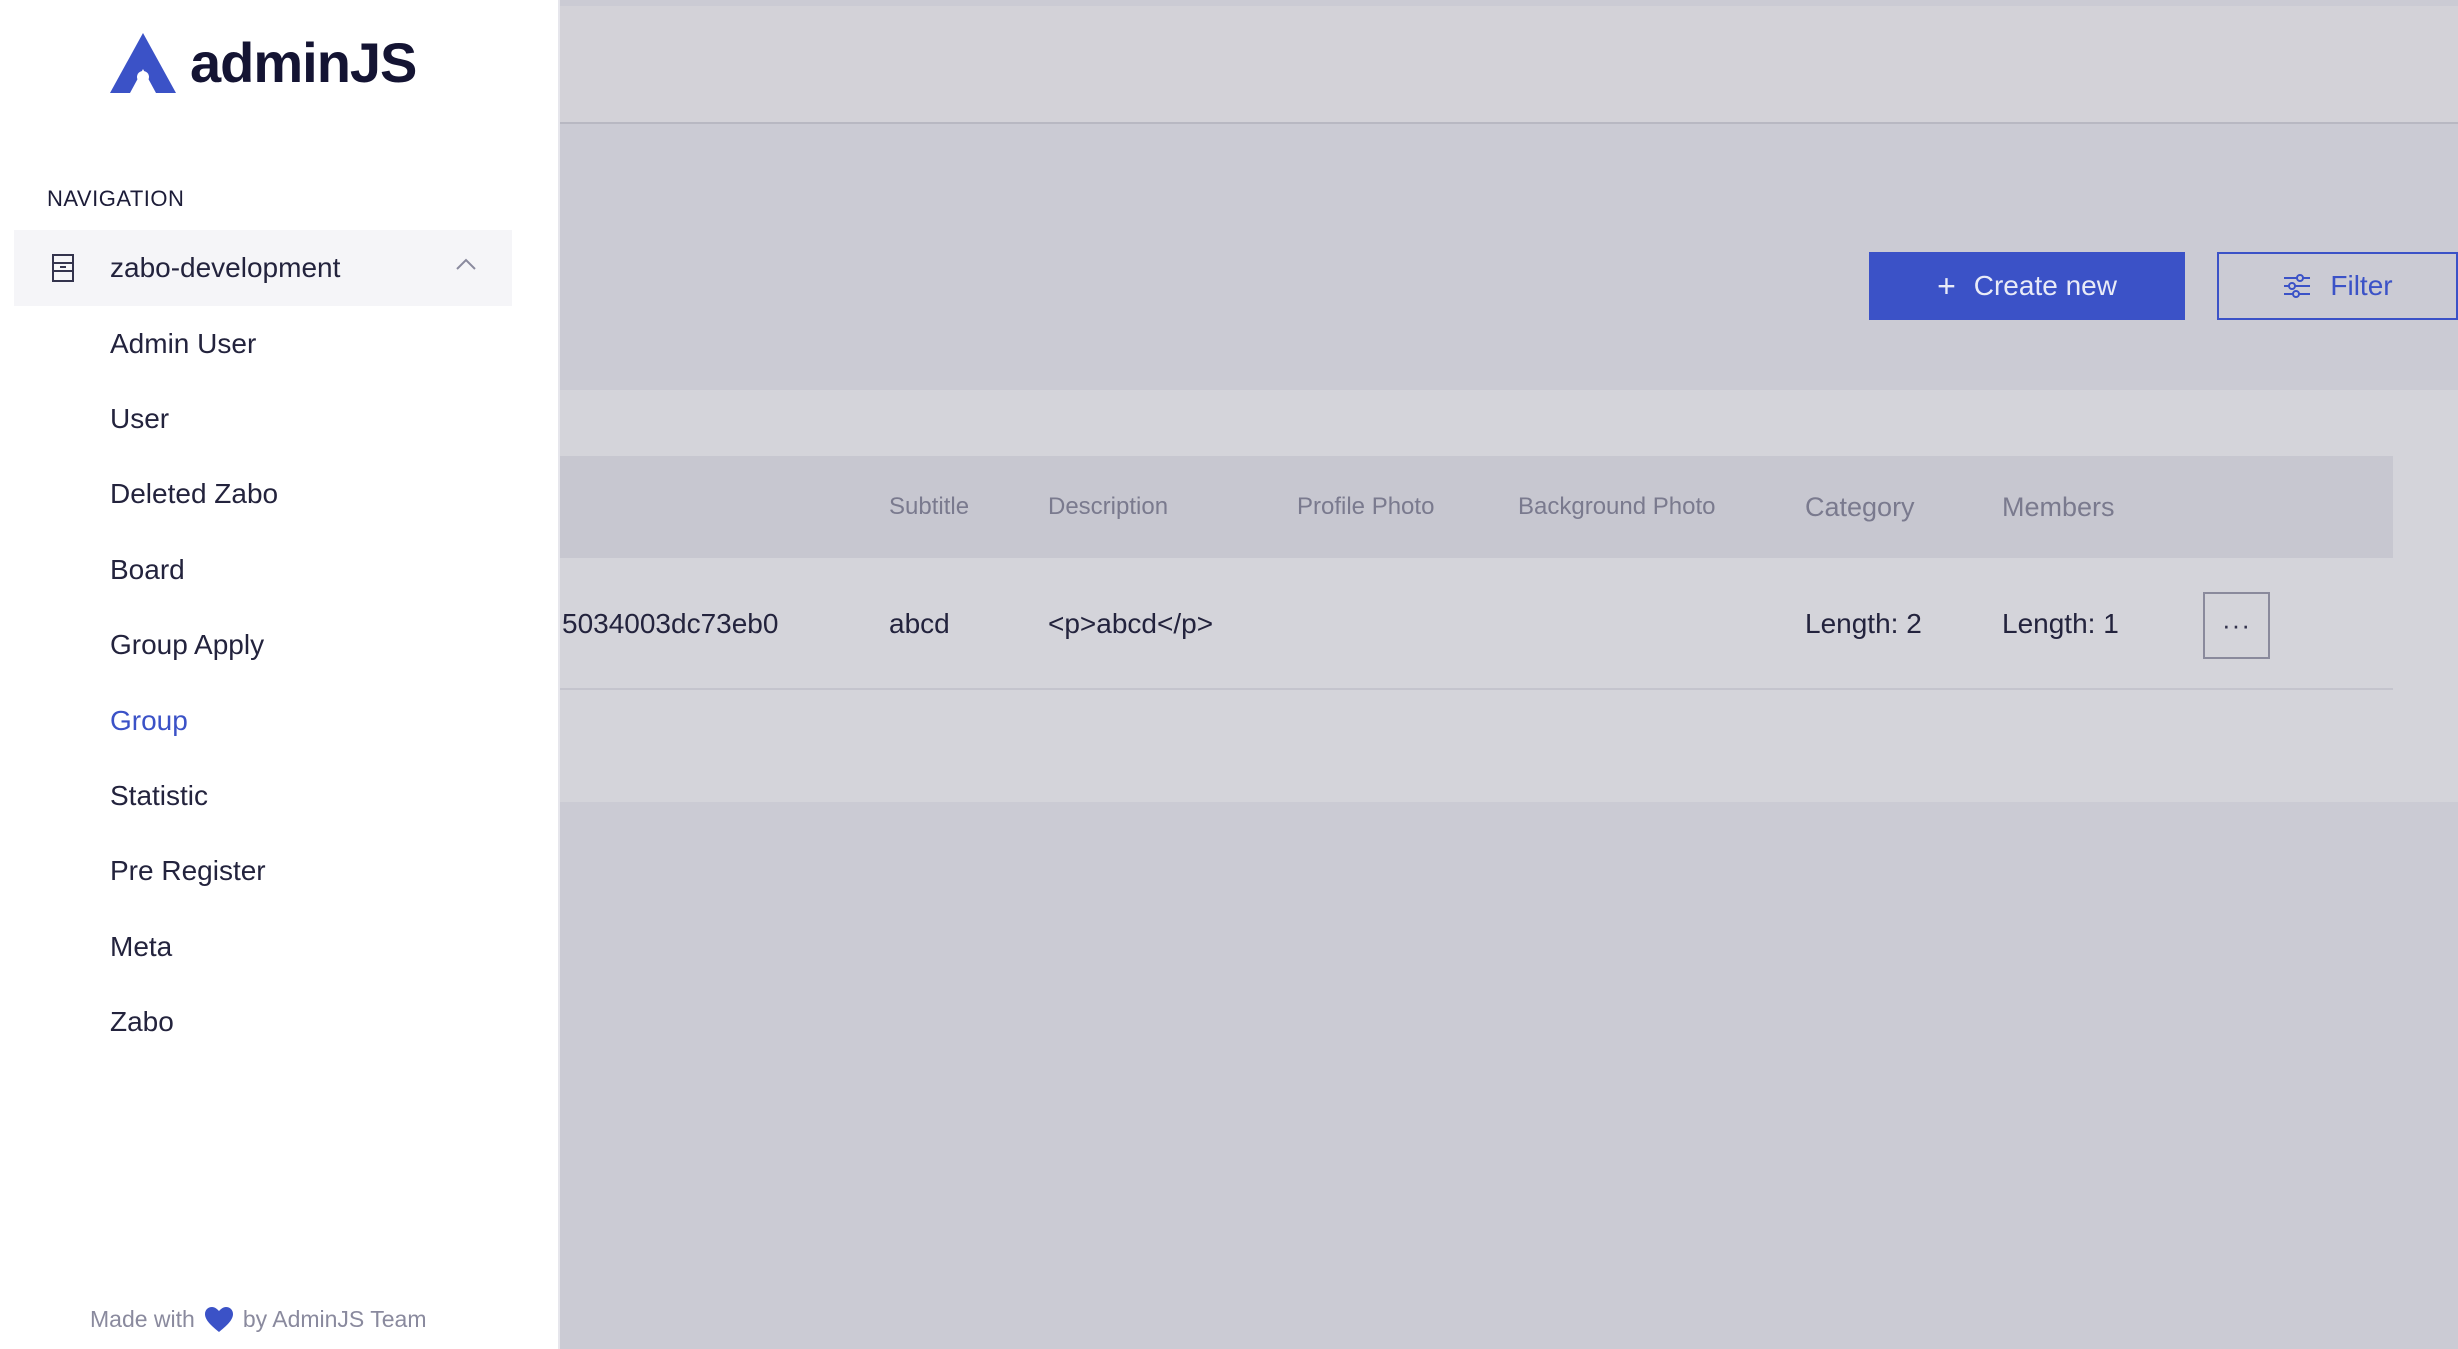 This screenshot has height=1349, width=2458. What do you see at coordinates (194, 343) in the screenshot?
I see `nav-item-admin-user: Admin User` at bounding box center [194, 343].